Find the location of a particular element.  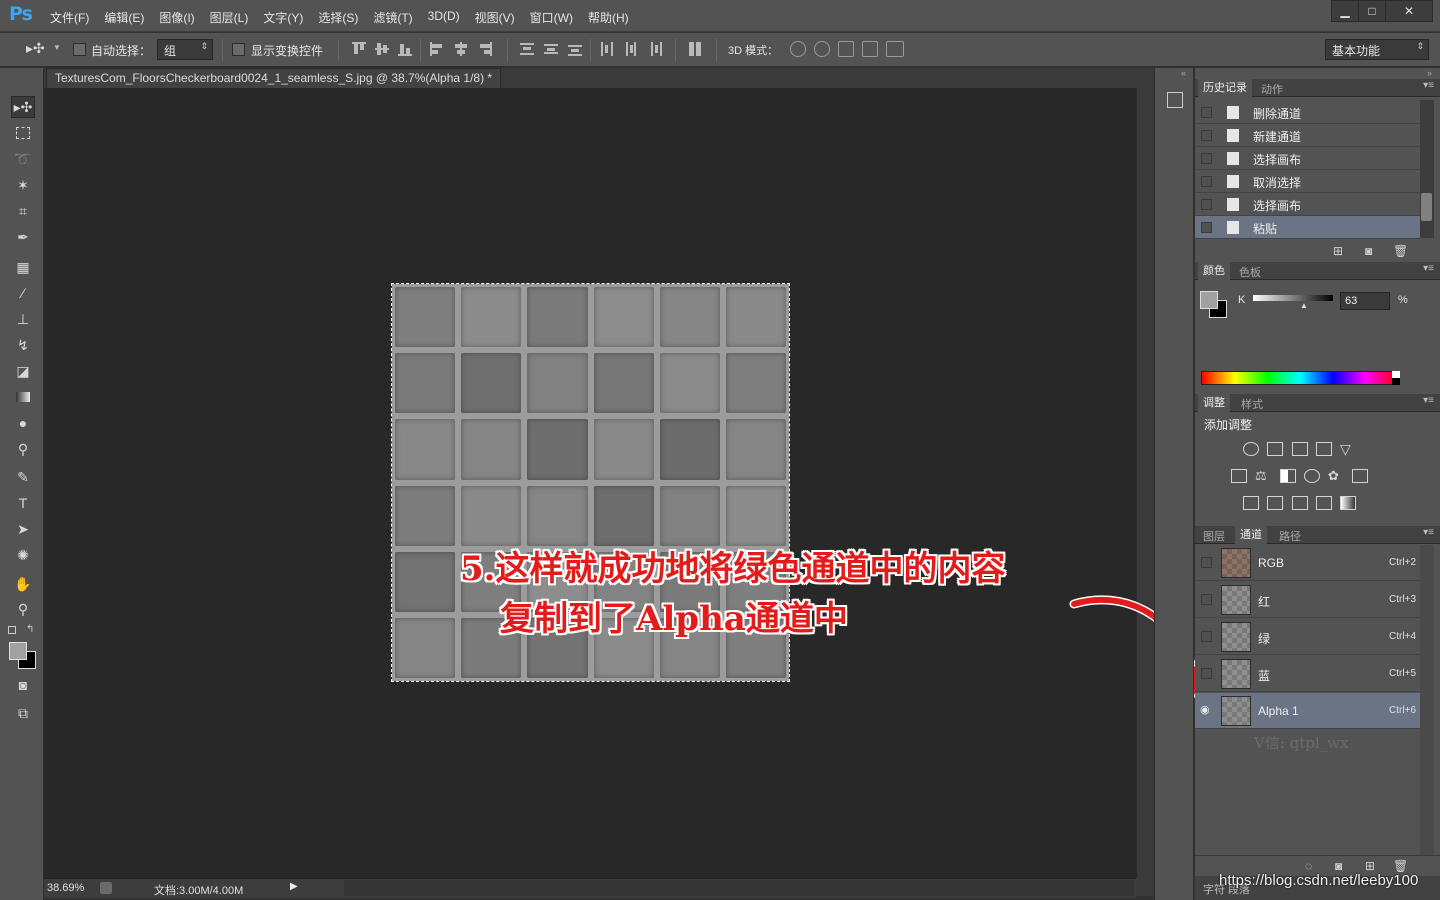

tab-adjustments: 调整 is located at coordinates (1214, 403).